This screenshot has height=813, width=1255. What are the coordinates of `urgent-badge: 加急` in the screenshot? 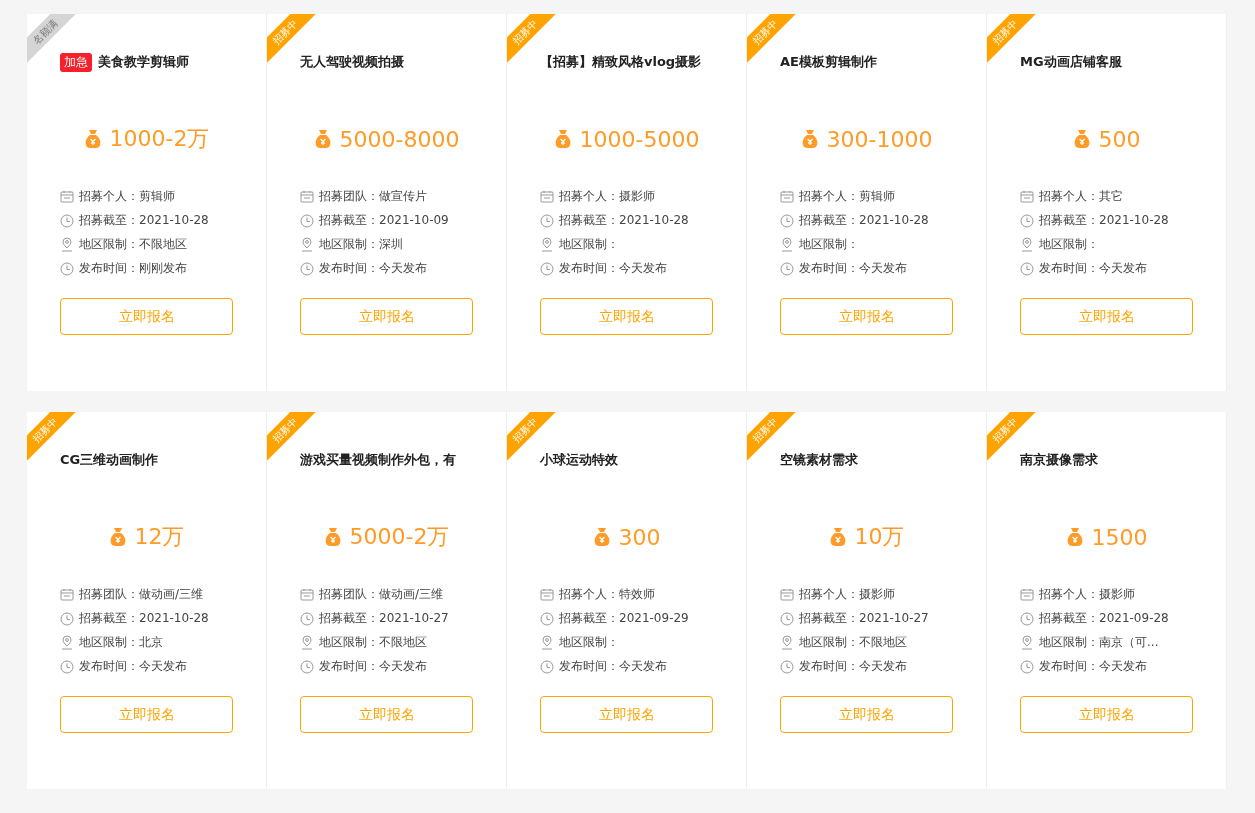 It's located at (76, 62).